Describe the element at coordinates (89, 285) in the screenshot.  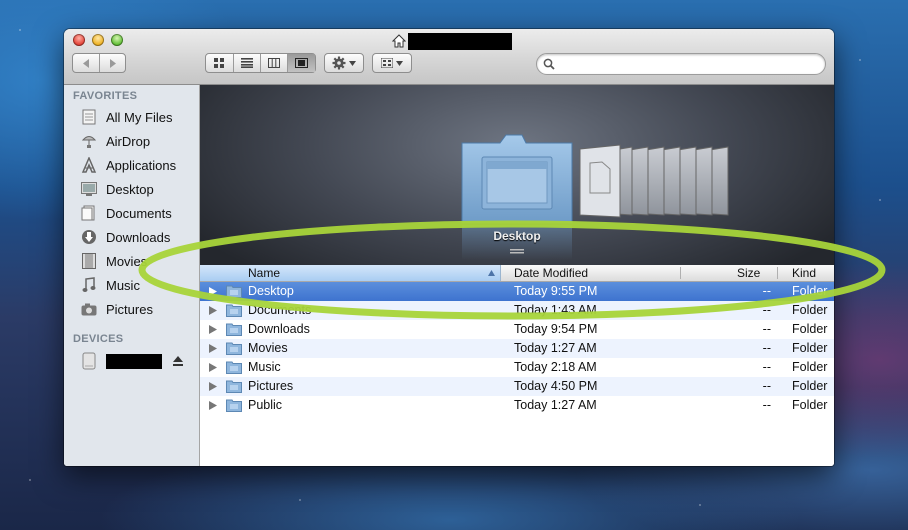
I see `music-icon` at that location.